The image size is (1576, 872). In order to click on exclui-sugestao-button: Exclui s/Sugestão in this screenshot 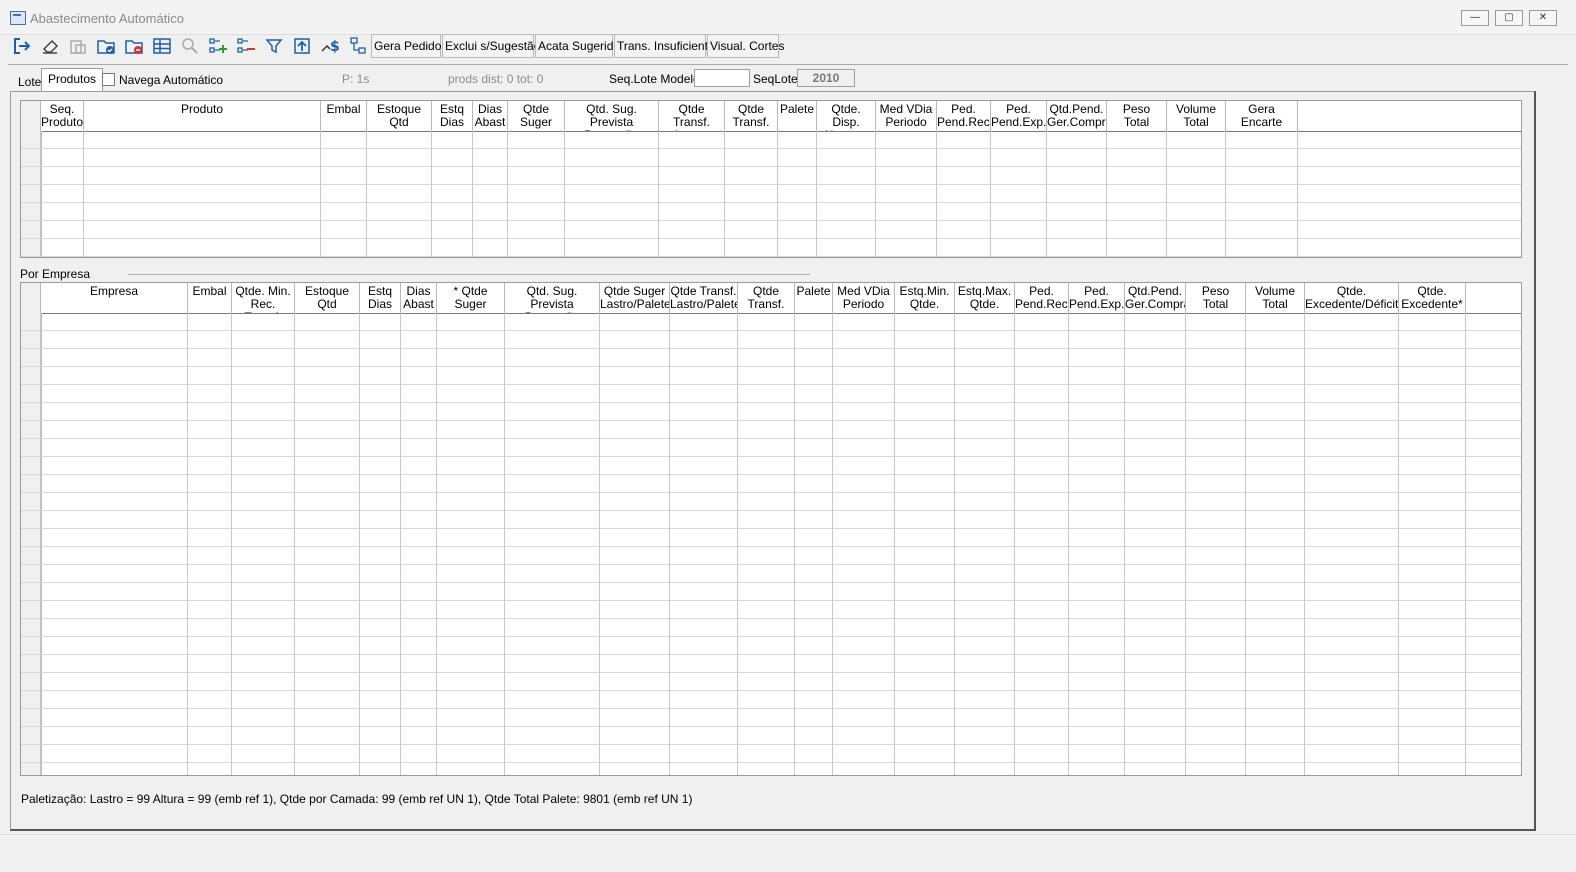, I will do `click(491, 46)`.